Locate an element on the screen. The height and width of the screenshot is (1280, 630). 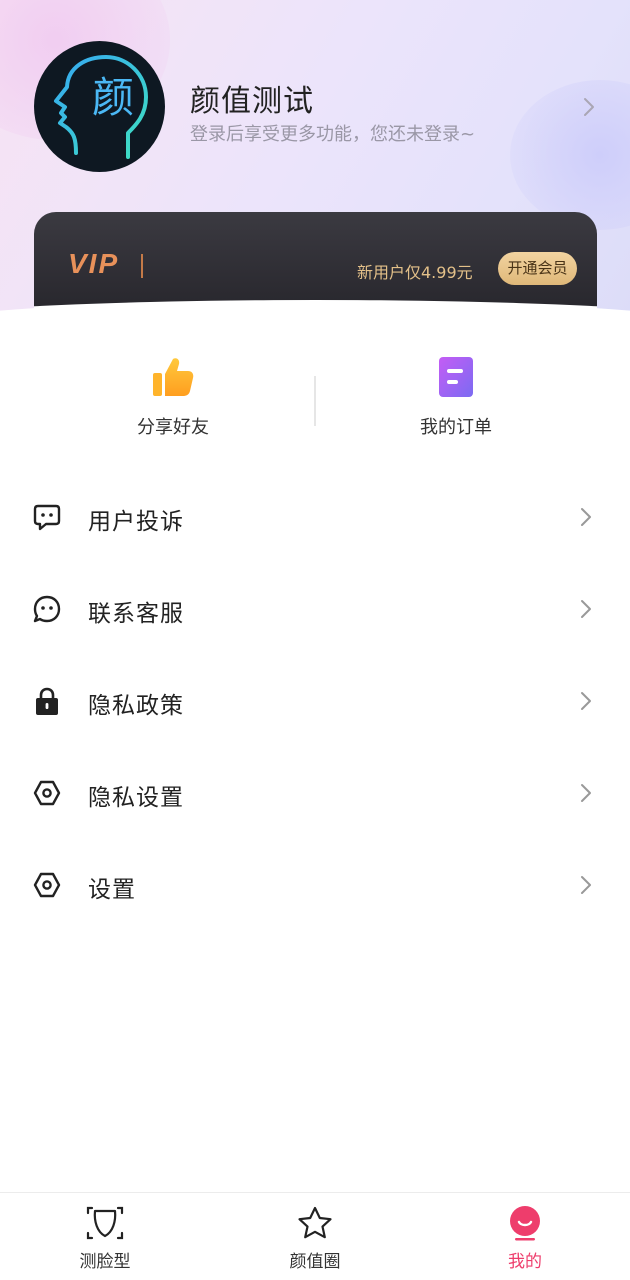
tab-face-shape: 测脸型 is located at coordinates (105, 1238).